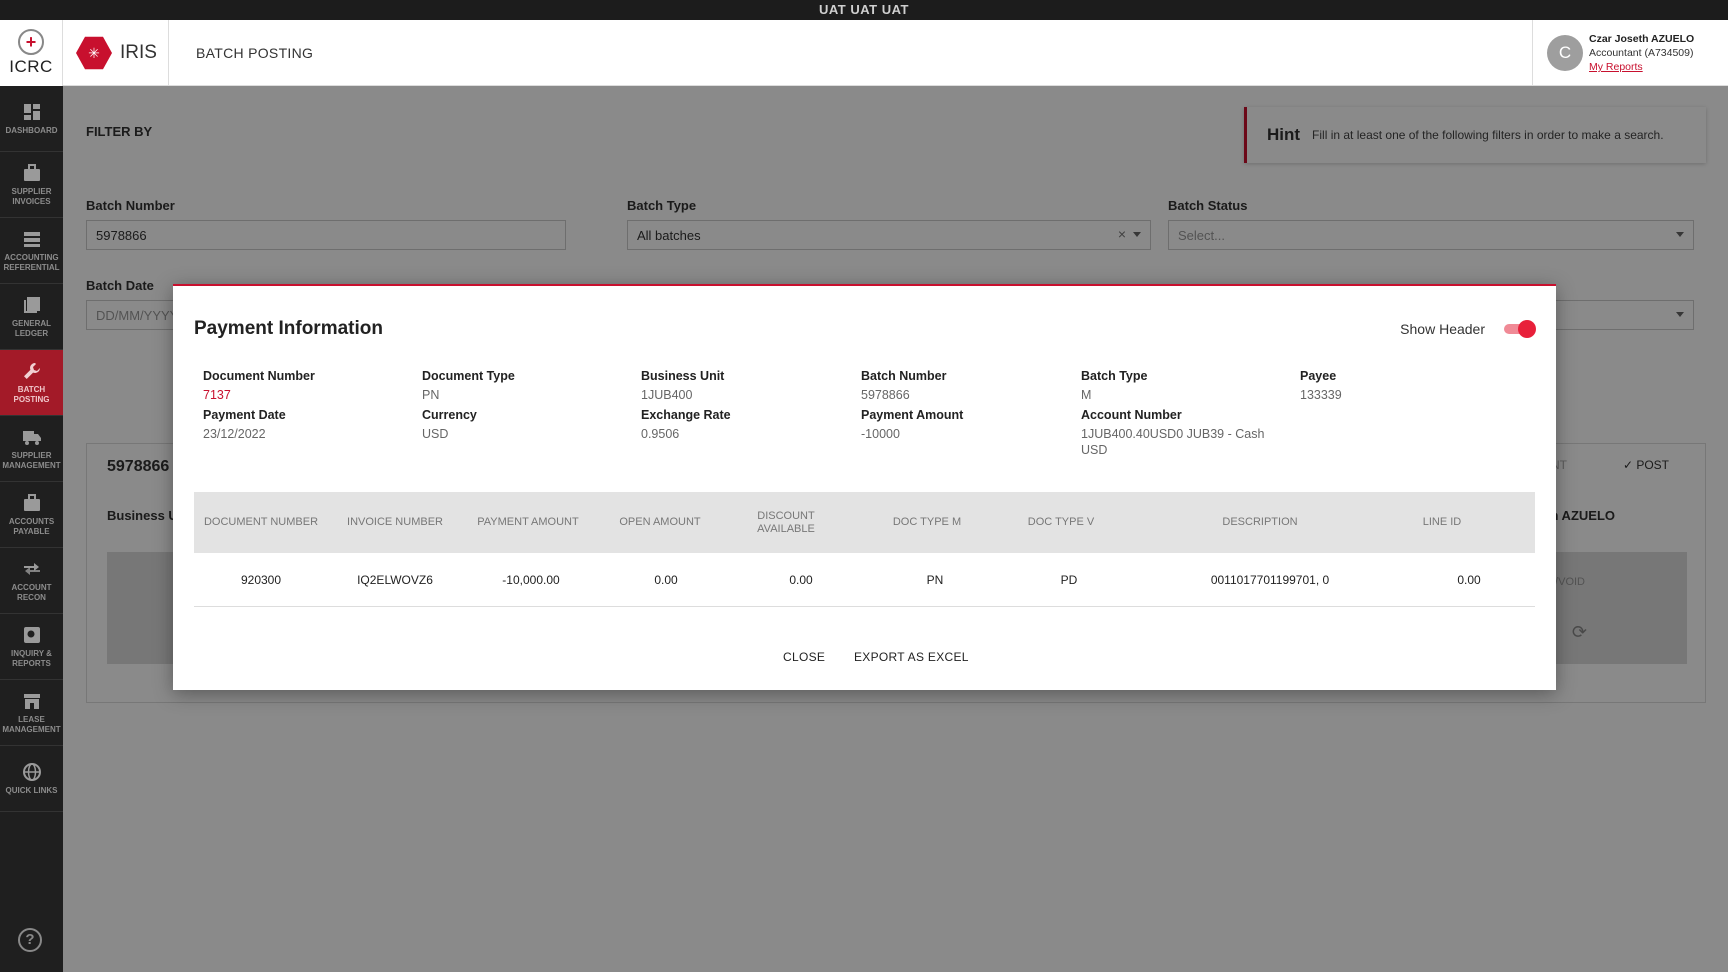  What do you see at coordinates (116, 53) in the screenshot?
I see `app-brand: ✳ IRIS` at bounding box center [116, 53].